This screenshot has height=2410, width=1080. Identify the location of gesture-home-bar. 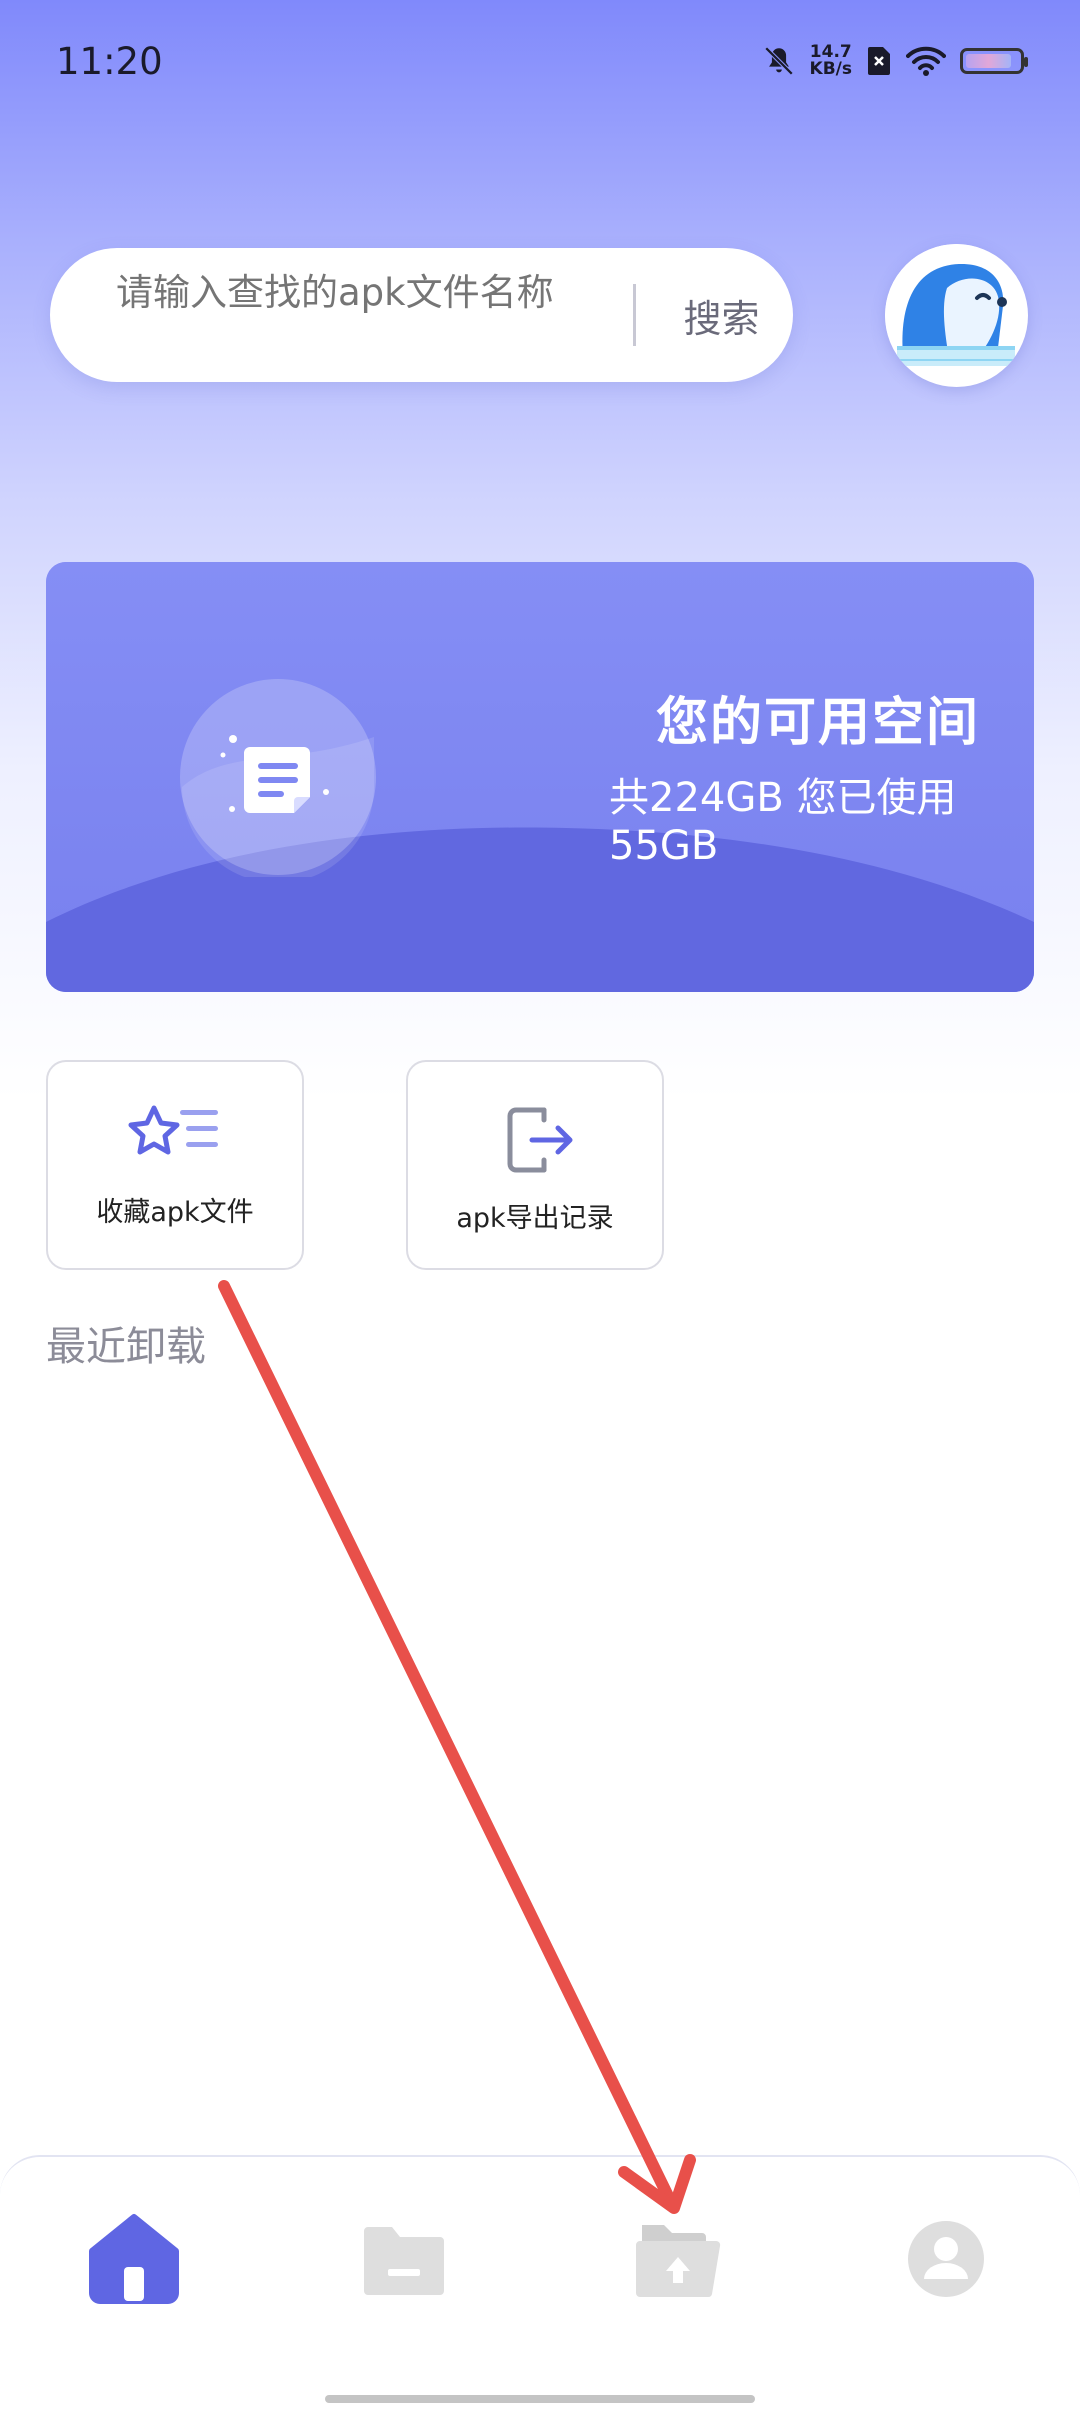
(540, 2399).